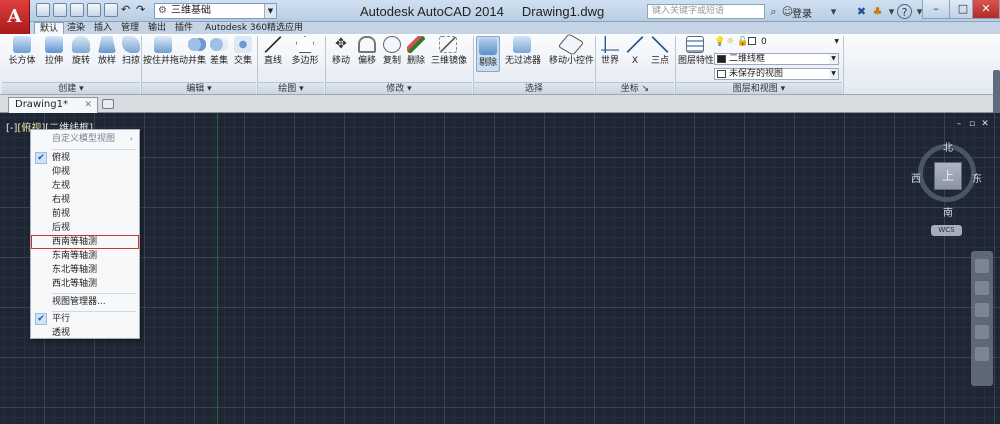 This screenshot has height=424, width=1000. I want to click on culling-button: 剔除, so click(488, 54).